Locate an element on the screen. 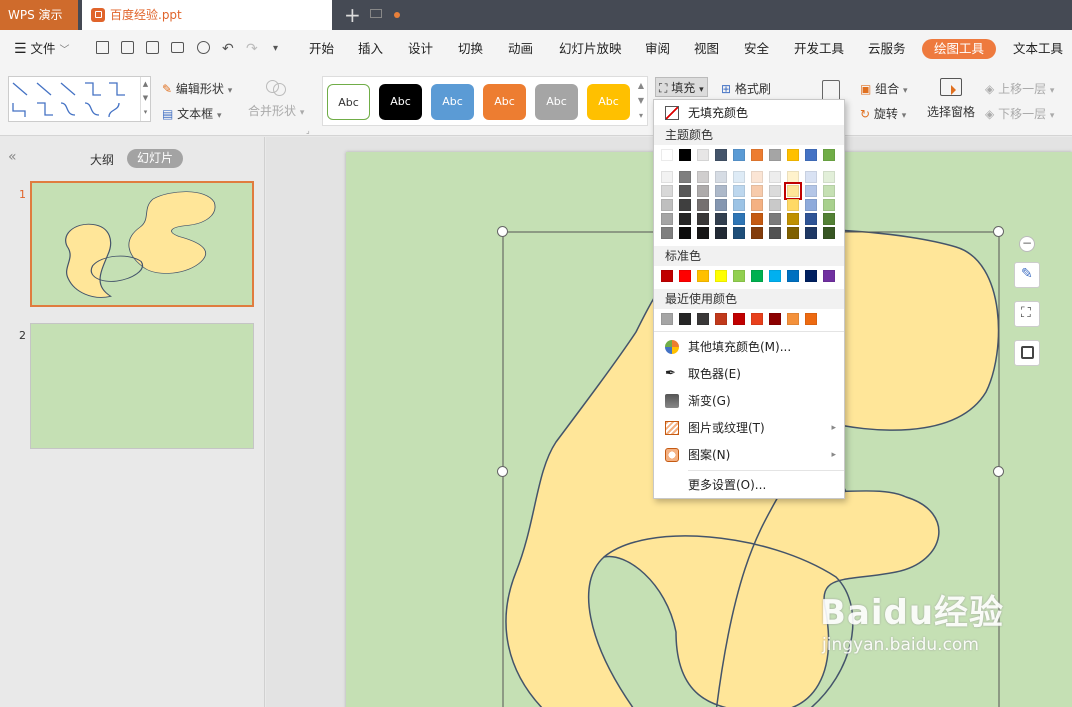  edit-shape-button: ✎ 编辑形状 ▾ is located at coordinates (197, 88).